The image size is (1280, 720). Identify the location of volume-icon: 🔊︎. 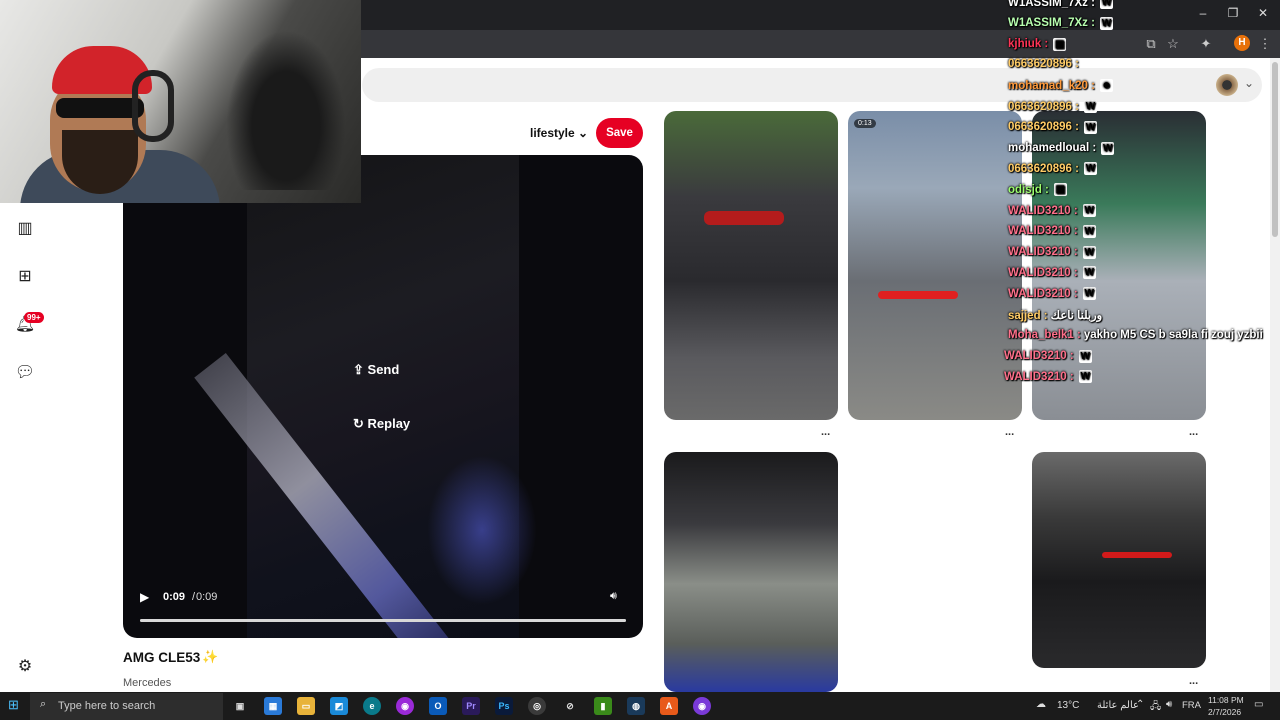
(613, 596).